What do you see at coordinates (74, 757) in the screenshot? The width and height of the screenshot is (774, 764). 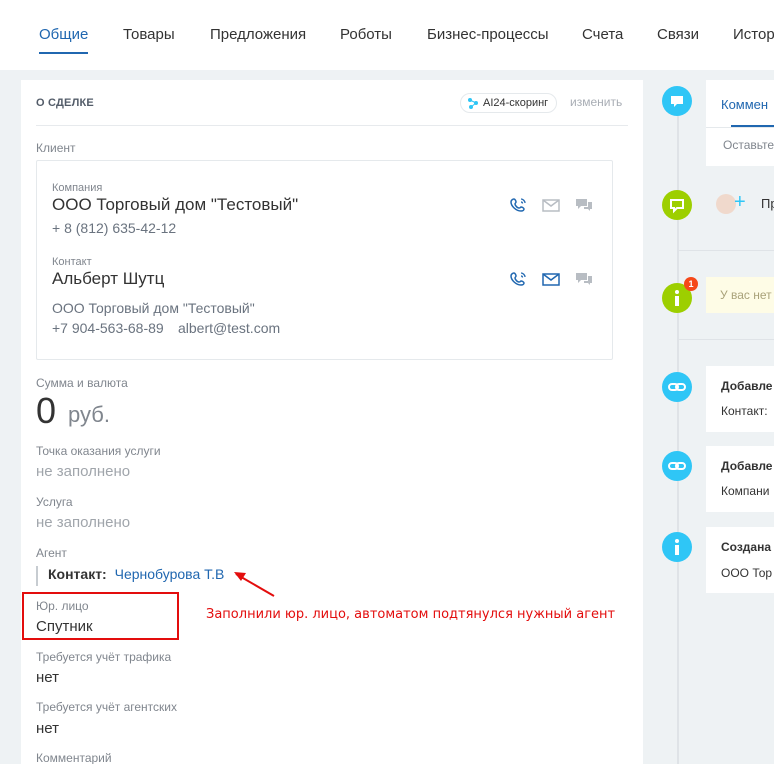 I see `comment-label: Комментарий` at bounding box center [74, 757].